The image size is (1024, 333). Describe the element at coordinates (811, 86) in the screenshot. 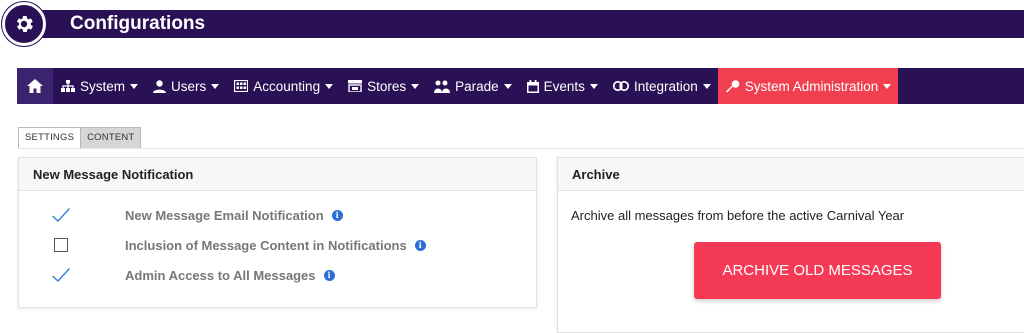

I see `nav-label-system-administration: System Administration` at that location.